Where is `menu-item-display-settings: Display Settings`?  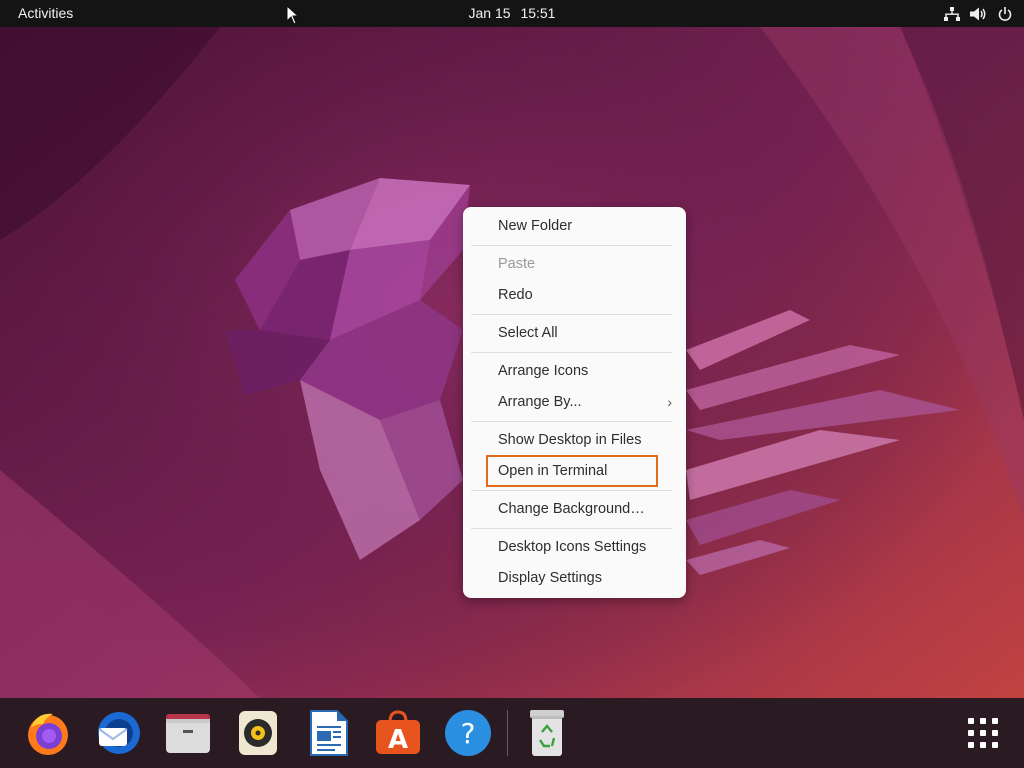
menu-item-display-settings: Display Settings is located at coordinates (574, 578).